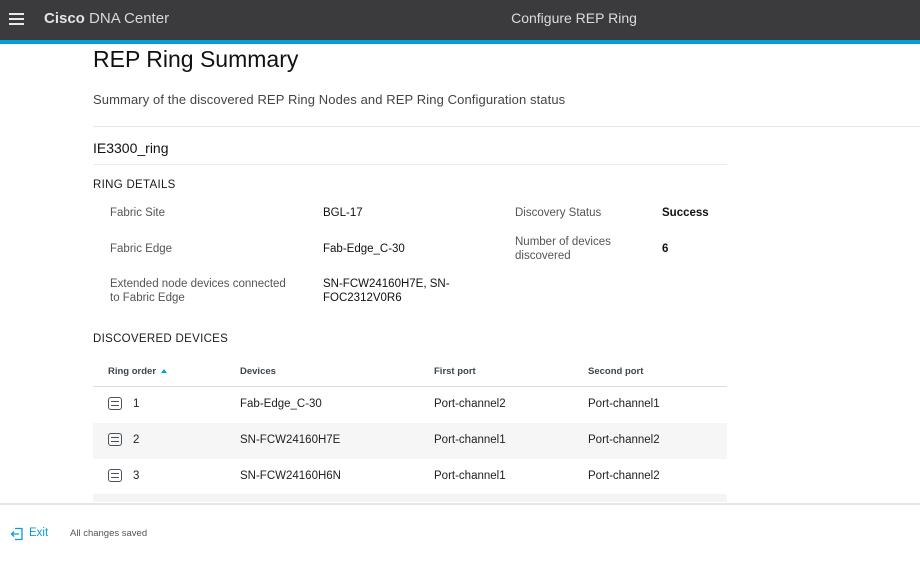  Describe the element at coordinates (258, 371) in the screenshot. I see `column-header-devices: Devices` at that location.